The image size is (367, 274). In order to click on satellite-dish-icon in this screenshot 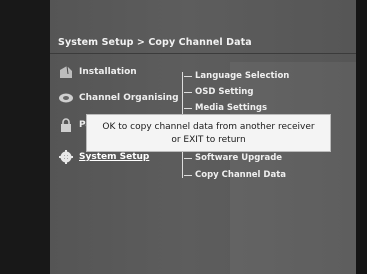, I will do `click(66, 72)`.